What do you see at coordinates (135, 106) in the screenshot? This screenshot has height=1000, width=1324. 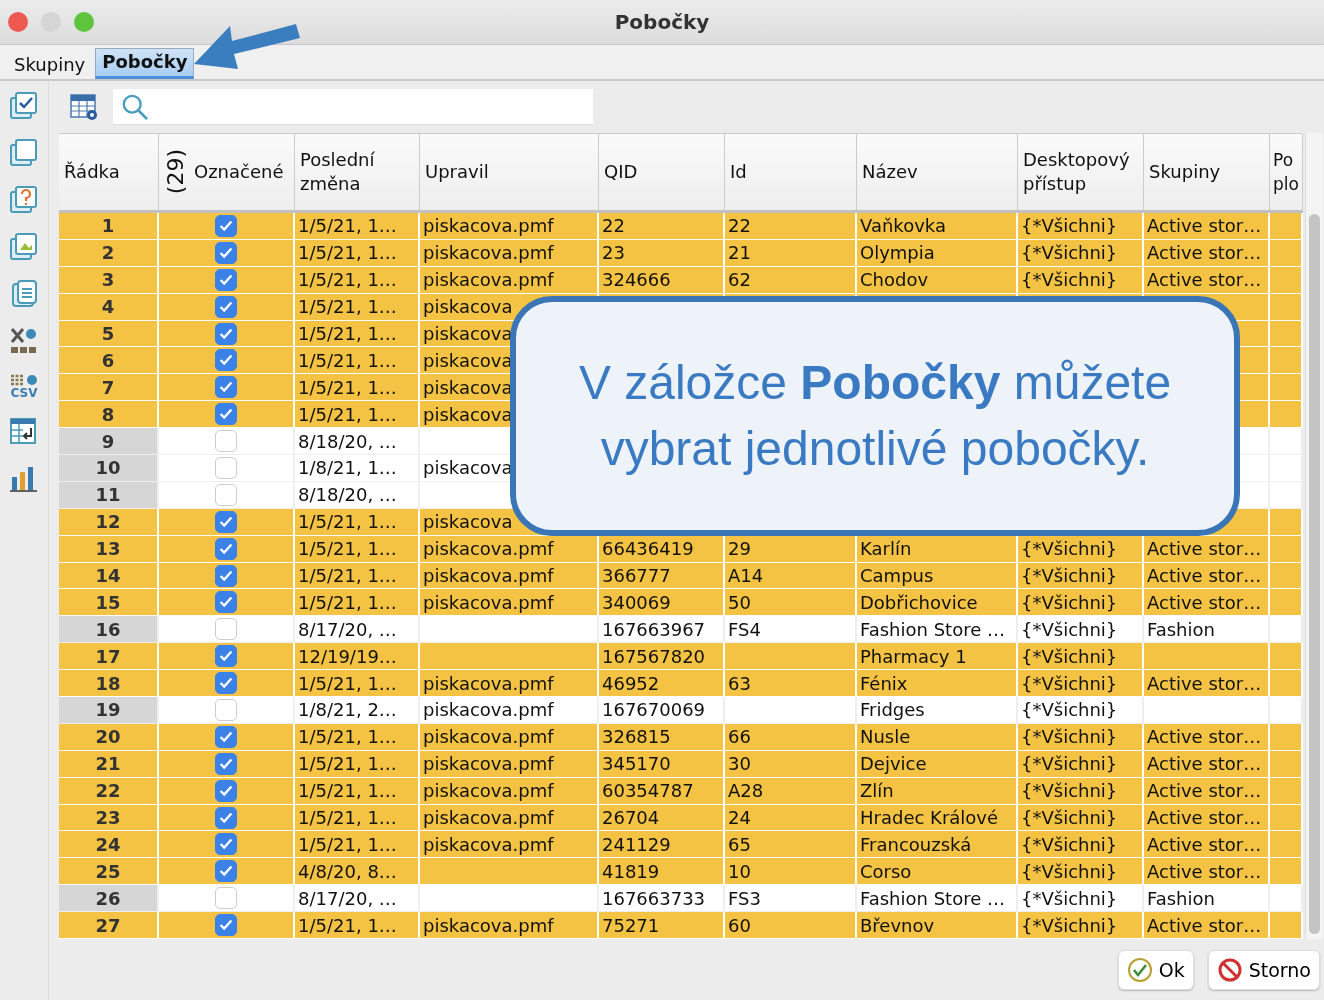 I see `search-icon` at bounding box center [135, 106].